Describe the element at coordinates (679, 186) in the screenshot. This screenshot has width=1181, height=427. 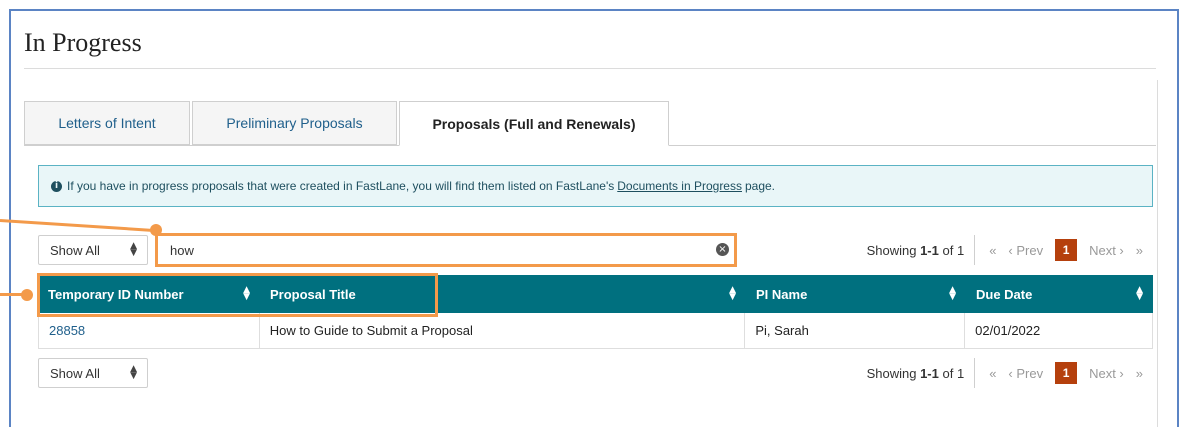
I see `documents-in-progress-link: Documents in Progress` at that location.